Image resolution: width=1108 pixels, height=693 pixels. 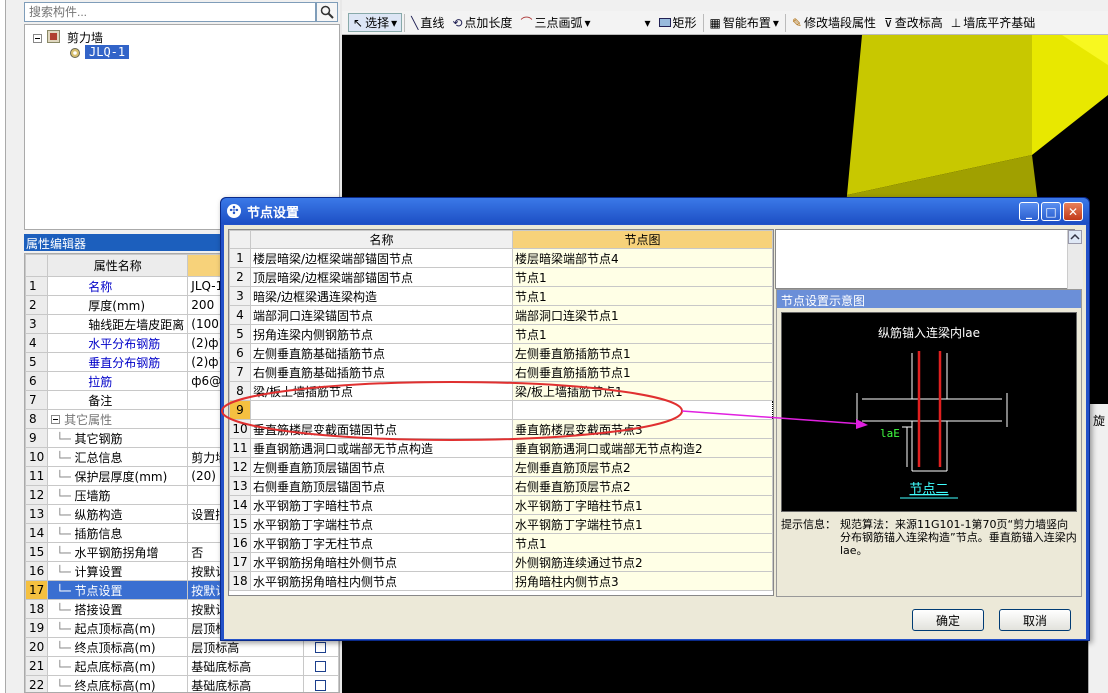 I want to click on align-icon: ⊥, so click(x=956, y=22).